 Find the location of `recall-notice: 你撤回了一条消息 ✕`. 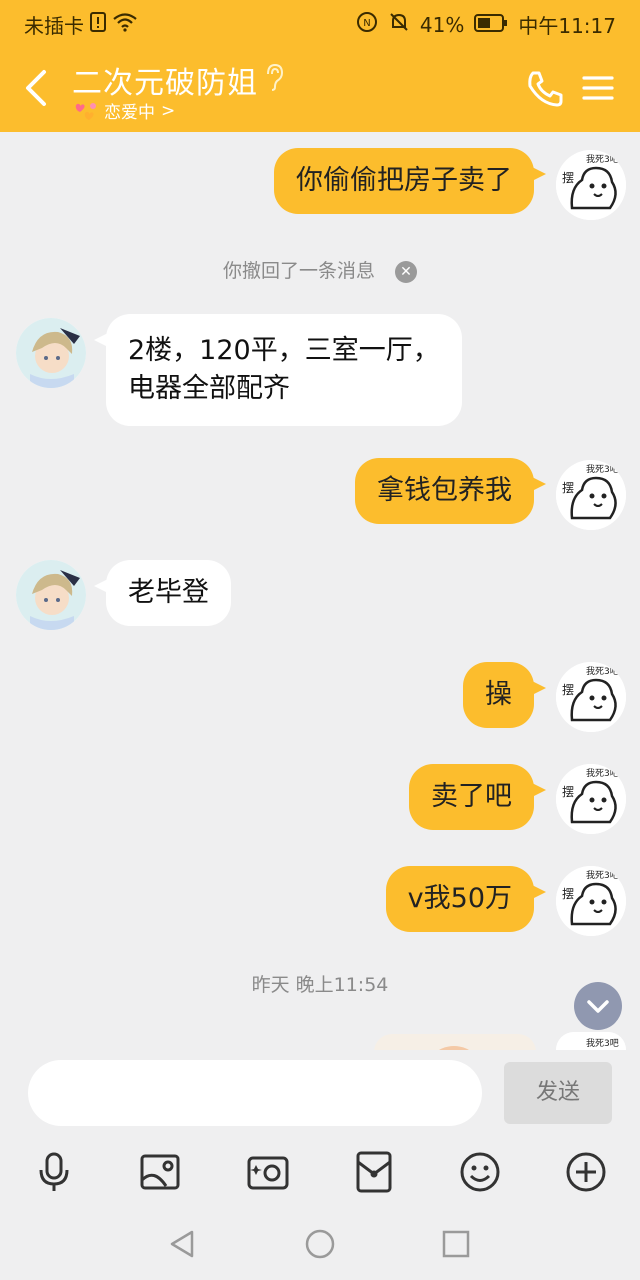

recall-notice: 你撤回了一条消息 ✕ is located at coordinates (320, 269).